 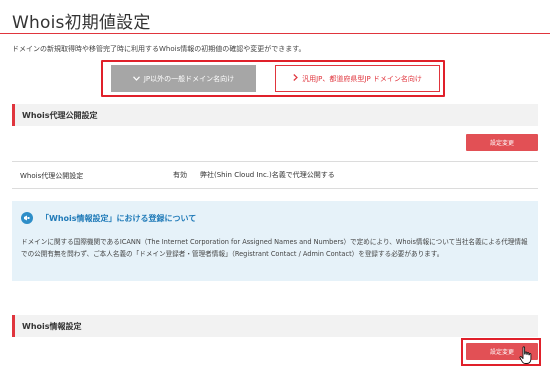 What do you see at coordinates (275, 115) in the screenshot?
I see `proxy-section-heading: Whois代理公開設定` at bounding box center [275, 115].